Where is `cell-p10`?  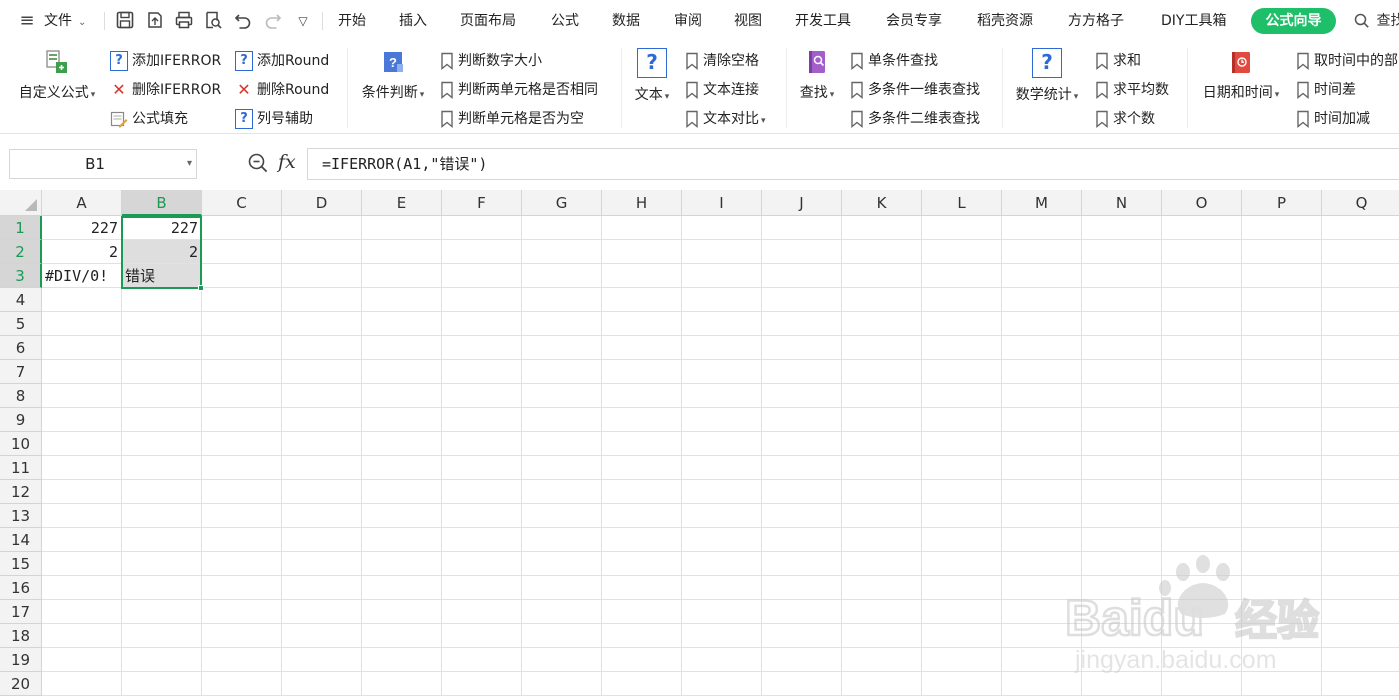
cell-p10 is located at coordinates (1282, 444).